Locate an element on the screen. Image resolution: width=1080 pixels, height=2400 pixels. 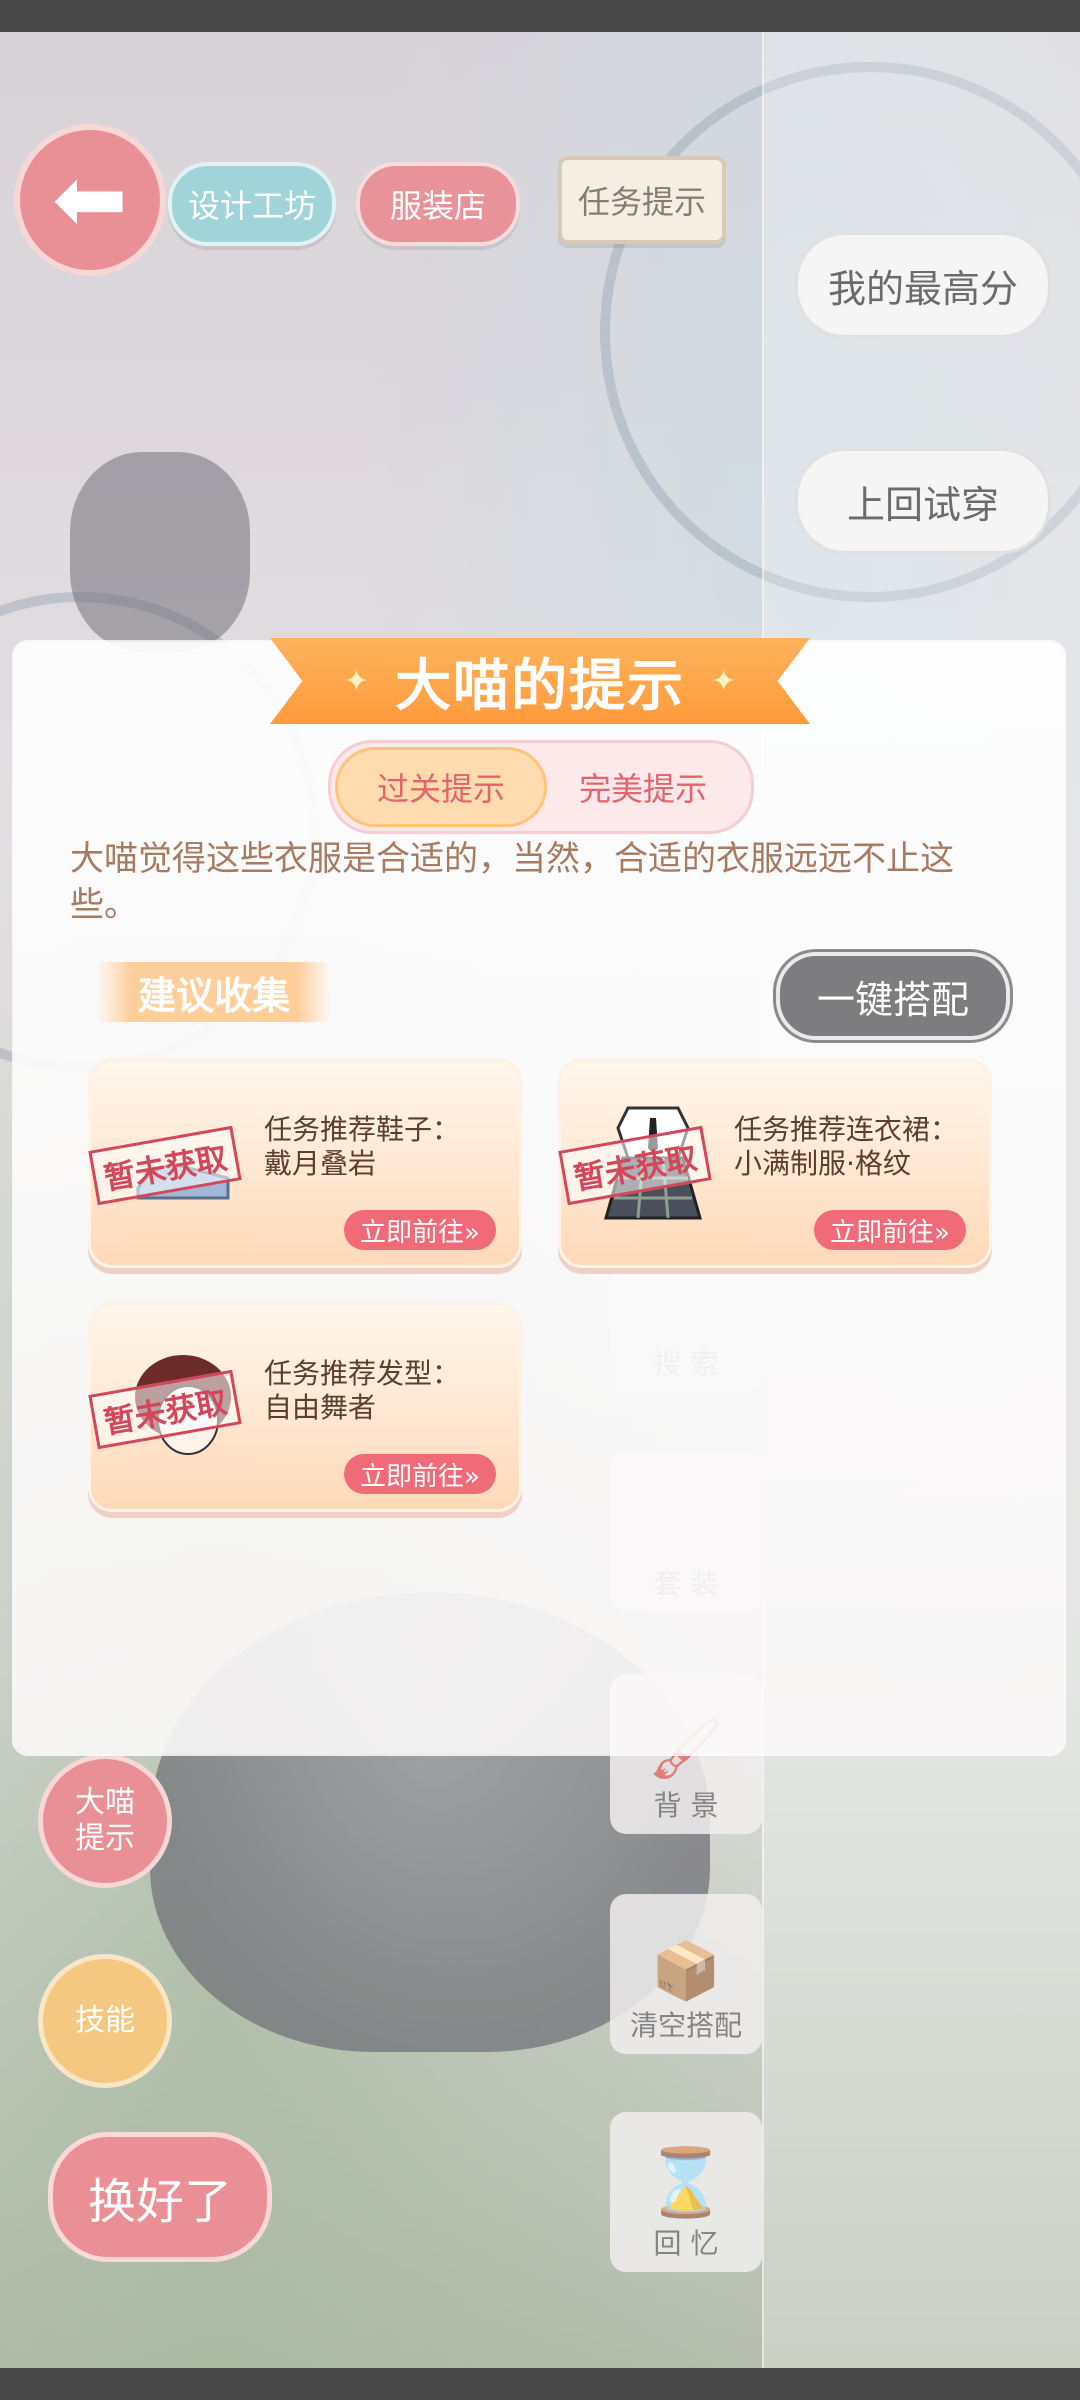
hint-tabs: 过关提示 完美提示 is located at coordinates (541, 787).